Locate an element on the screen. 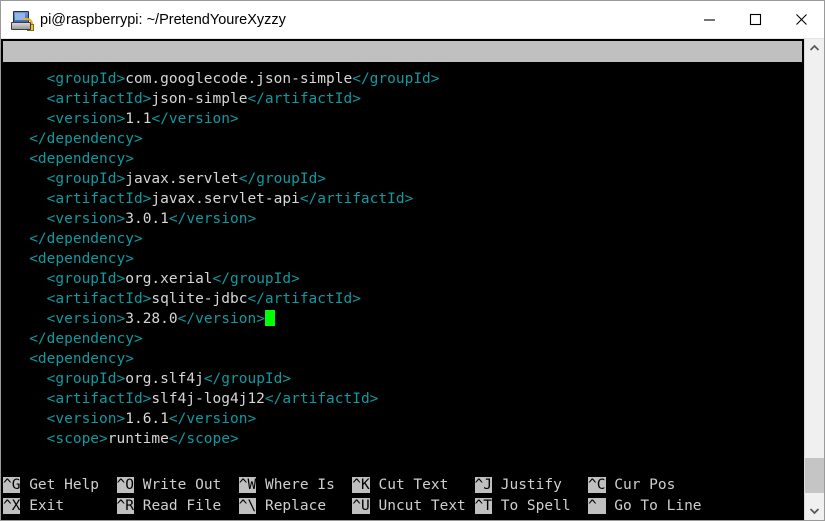 The image size is (825, 521). xml-tag: </scope> is located at coordinates (203, 439).